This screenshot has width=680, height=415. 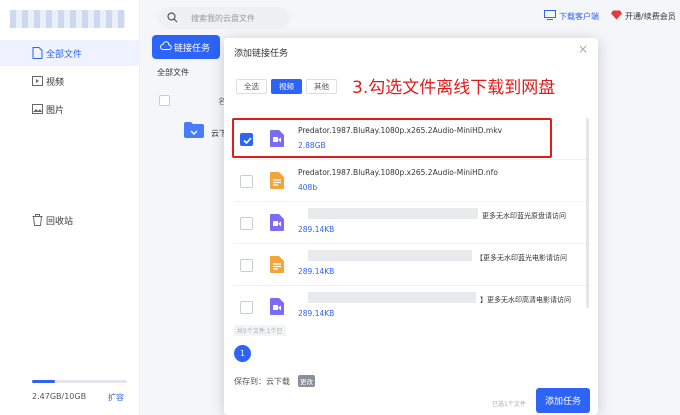 What do you see at coordinates (79, 381) in the screenshot?
I see `storage-bar` at bounding box center [79, 381].